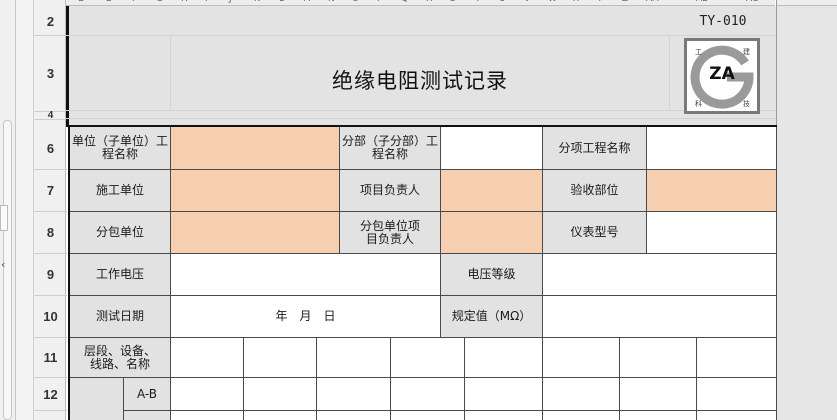 The height and width of the screenshot is (420, 837). I want to click on rated-value-label: 规定值（MΩ）, so click(492, 317).